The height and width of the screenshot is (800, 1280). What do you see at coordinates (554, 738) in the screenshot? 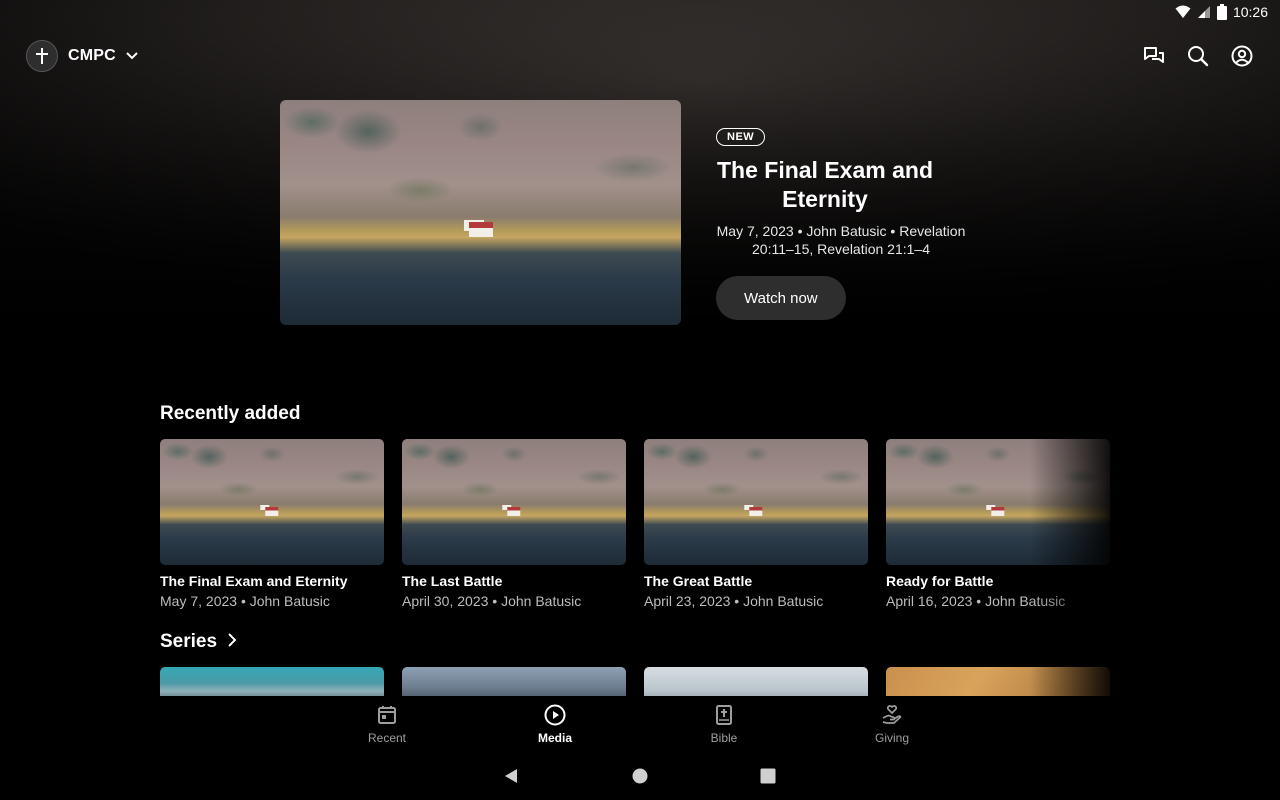
I see `nav-media-label: Media` at bounding box center [554, 738].